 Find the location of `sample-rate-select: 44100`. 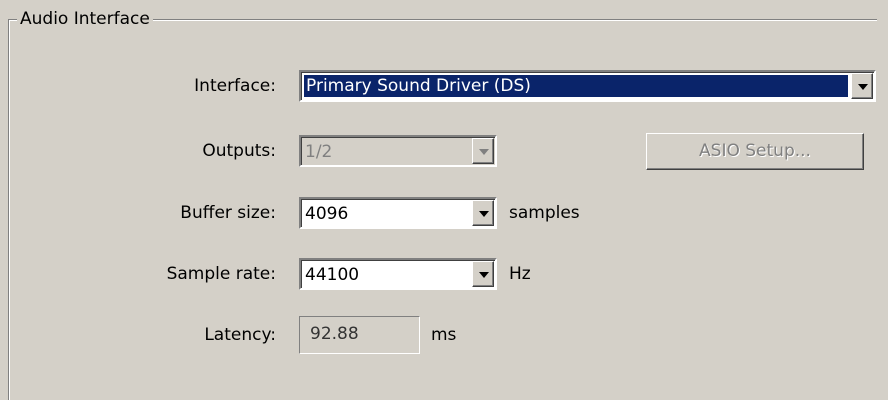

sample-rate-select: 44100 is located at coordinates (398, 274).